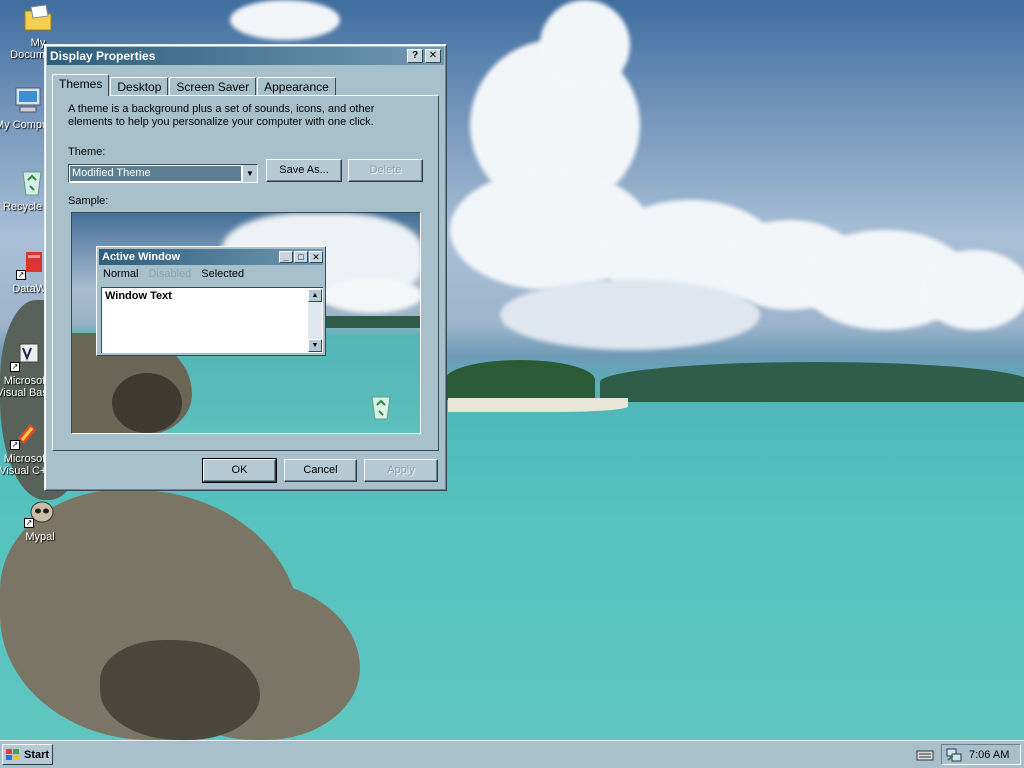 This screenshot has width=1024, height=768. What do you see at coordinates (286, 257) in the screenshot?
I see `minimize-icon: _` at bounding box center [286, 257].